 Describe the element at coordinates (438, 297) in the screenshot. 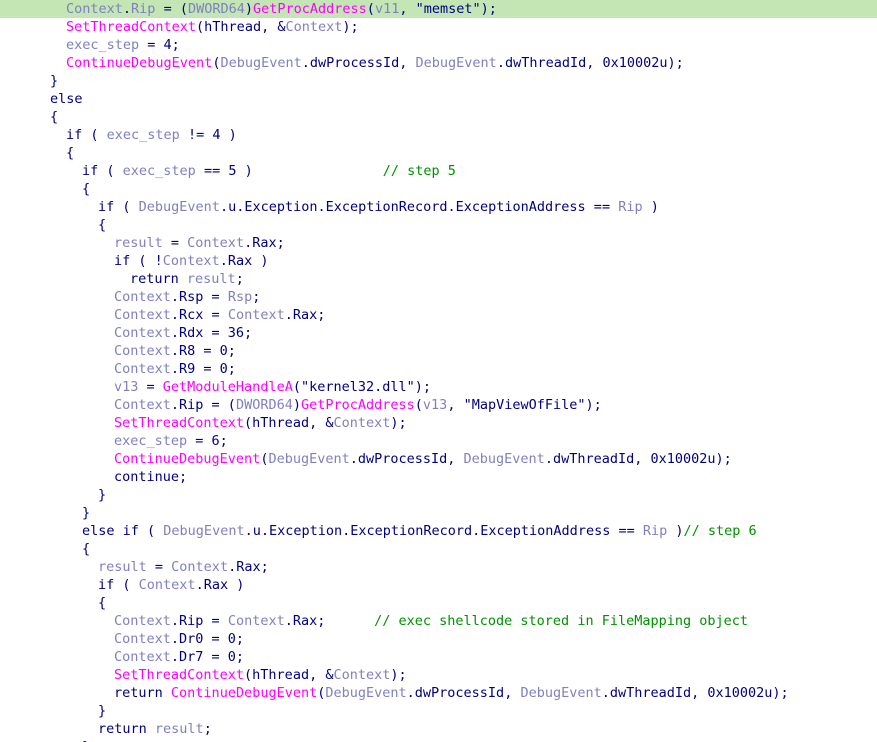

I see `code-line: Context.Rsp = Rsp;` at that location.